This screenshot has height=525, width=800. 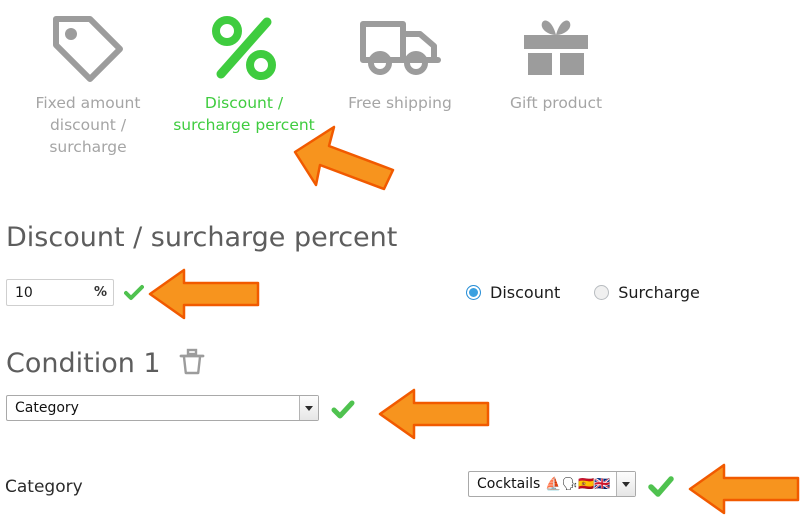 I want to click on radio-label-surcharge: Surcharge, so click(x=659, y=292).